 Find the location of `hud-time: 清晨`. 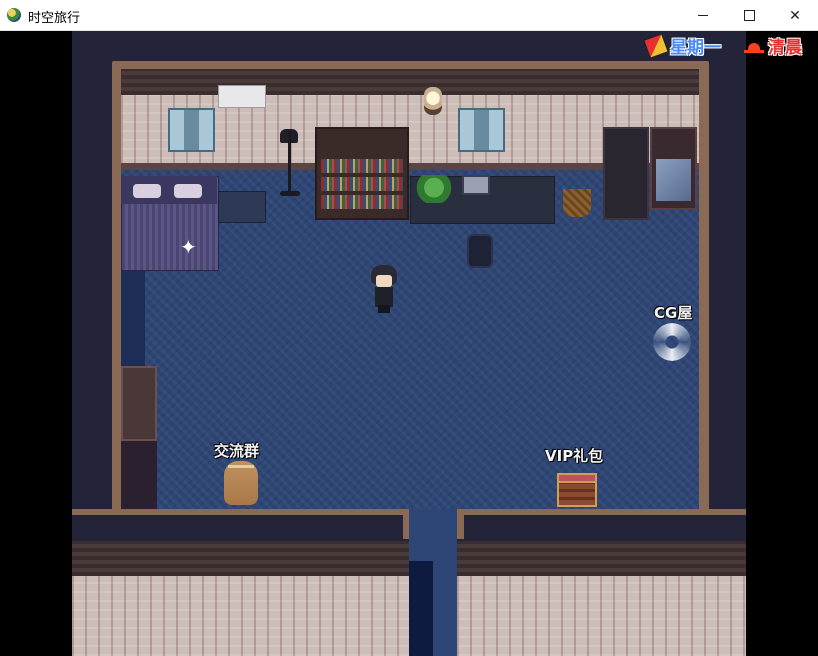

hud-time: 清晨 is located at coordinates (773, 45).